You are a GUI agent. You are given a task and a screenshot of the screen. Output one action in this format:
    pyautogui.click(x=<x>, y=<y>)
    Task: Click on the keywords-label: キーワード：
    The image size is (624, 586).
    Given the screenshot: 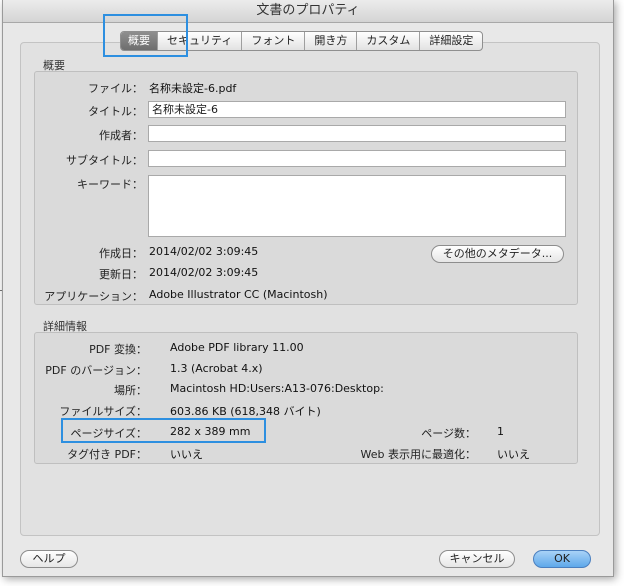 What is the action you would take?
    pyautogui.click(x=110, y=184)
    